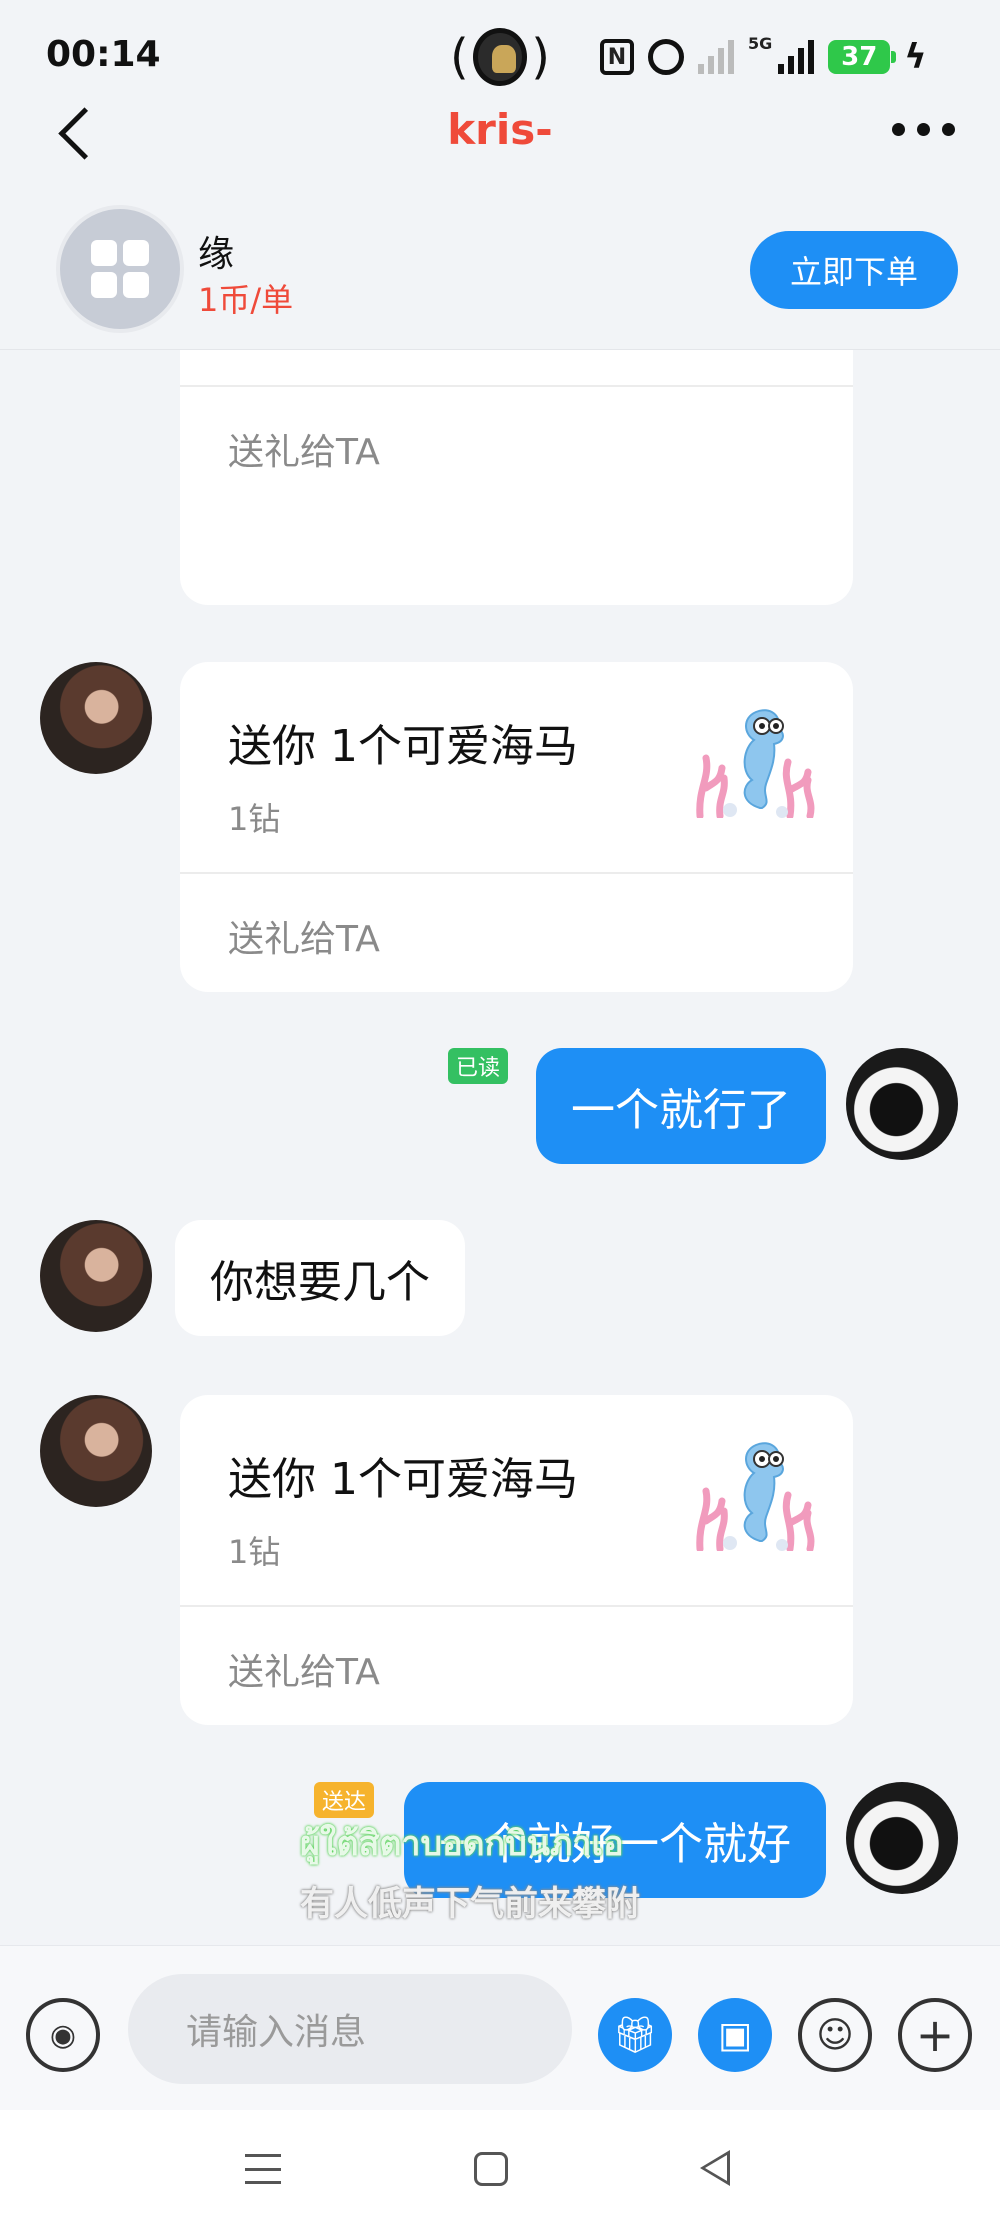 Image resolution: width=1000 pixels, height=2233 pixels. Describe the element at coordinates (635, 2035) in the screenshot. I see `gift-icon: 🎁︎` at that location.